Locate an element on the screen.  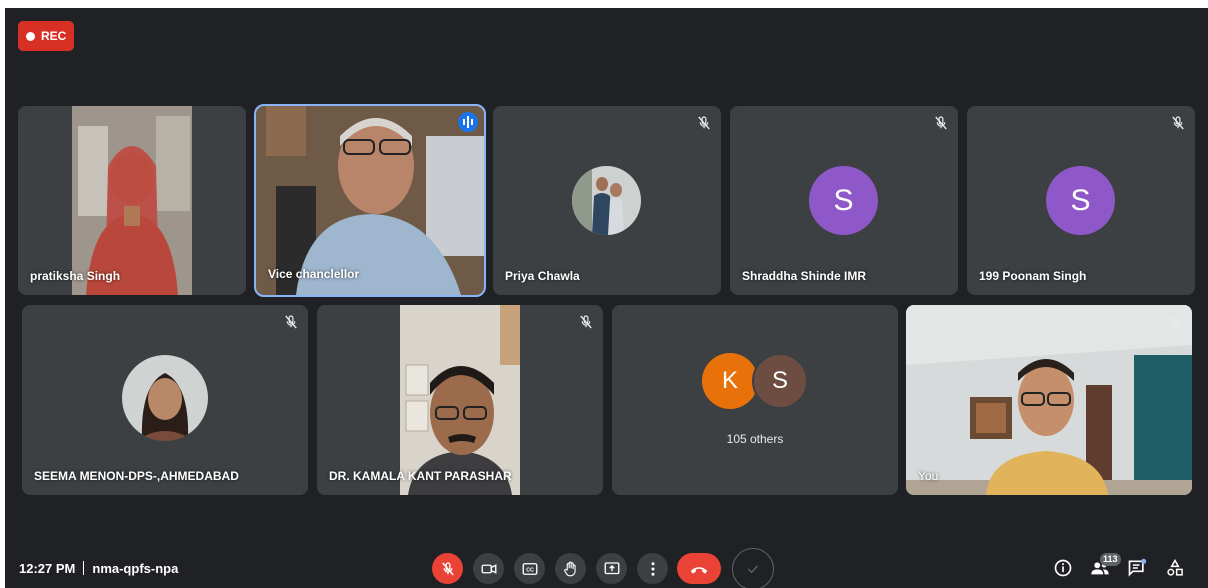
others-tile: K S 105 others is located at coordinates (755, 400).